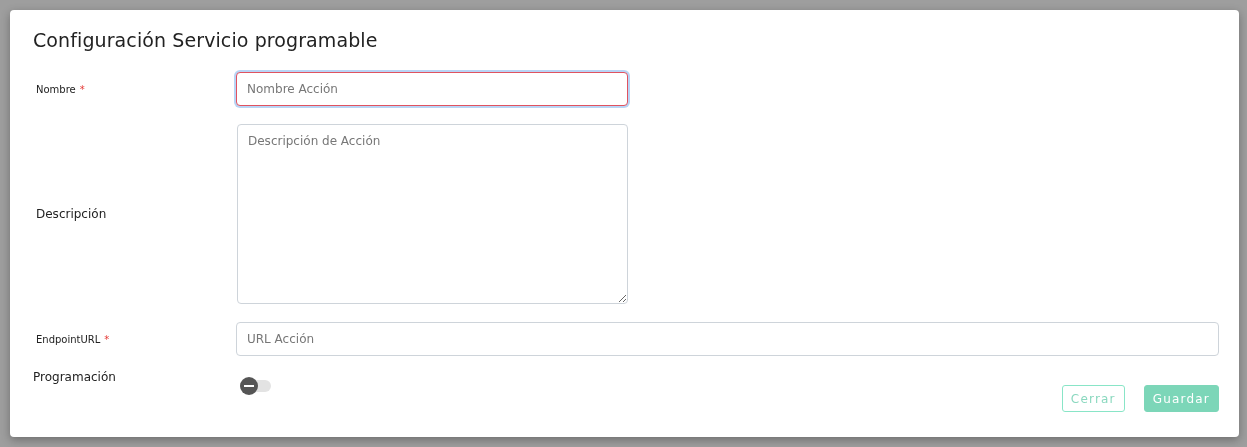 The height and width of the screenshot is (447, 1247). What do you see at coordinates (74, 377) in the screenshot?
I see `field-label: Programación` at bounding box center [74, 377].